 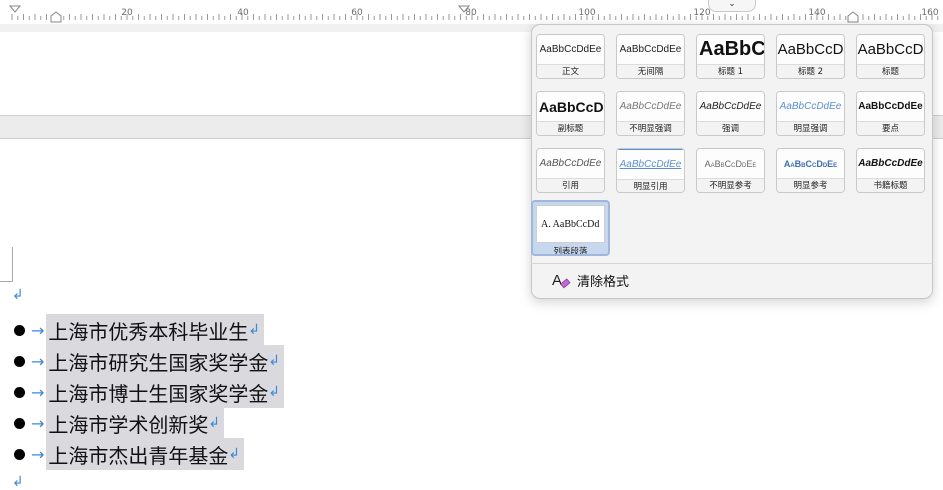 I want to click on style-intense-reference: AaBbCcDdEe 明显参考, so click(x=810, y=170).